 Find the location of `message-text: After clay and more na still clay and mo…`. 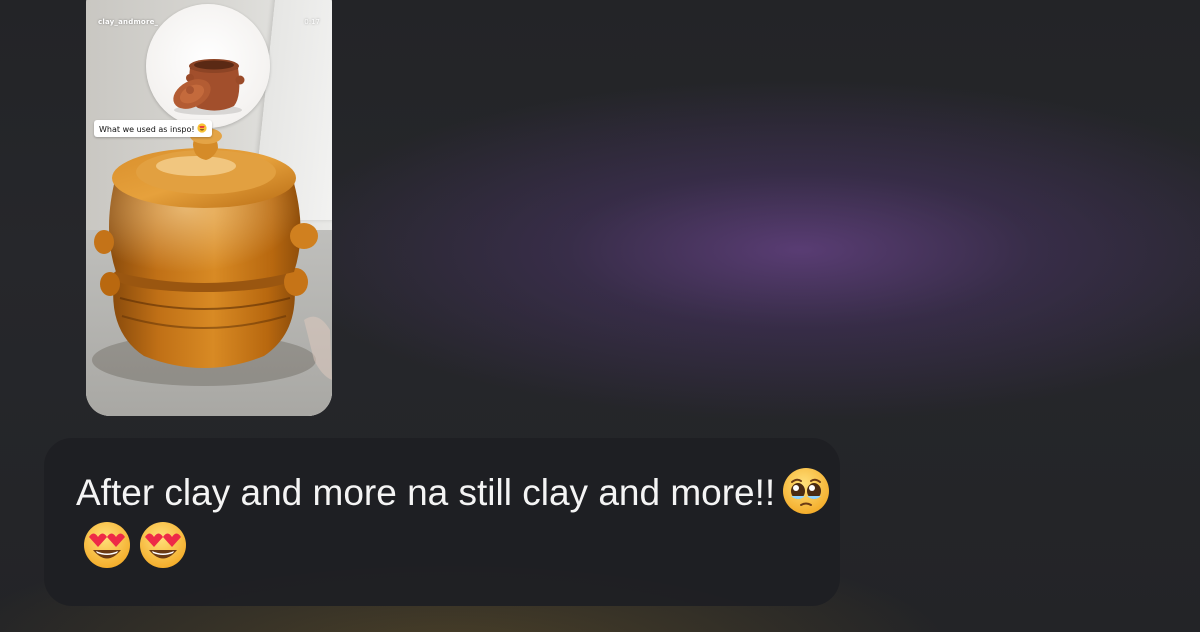

message-text: After clay and more na still clay and mo… is located at coordinates (426, 492).